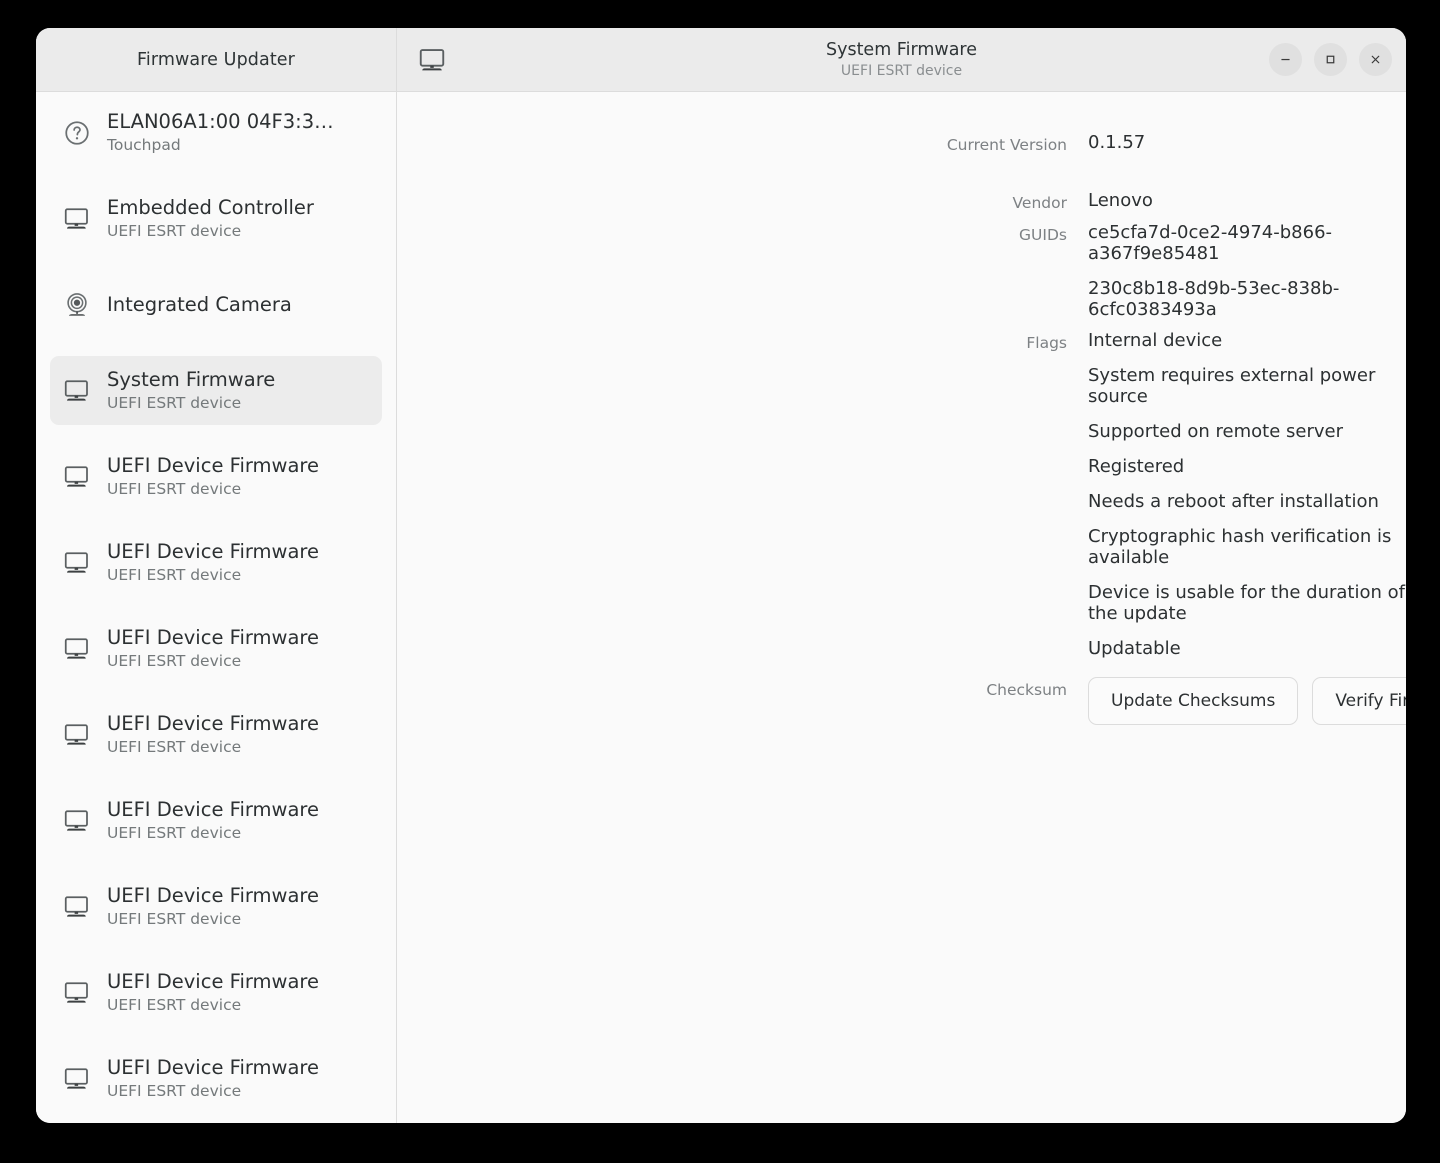 The image size is (1440, 1163). I want to click on sidebar-item-selected-device: System Firmware UEFI ESRT device, so click(216, 390).